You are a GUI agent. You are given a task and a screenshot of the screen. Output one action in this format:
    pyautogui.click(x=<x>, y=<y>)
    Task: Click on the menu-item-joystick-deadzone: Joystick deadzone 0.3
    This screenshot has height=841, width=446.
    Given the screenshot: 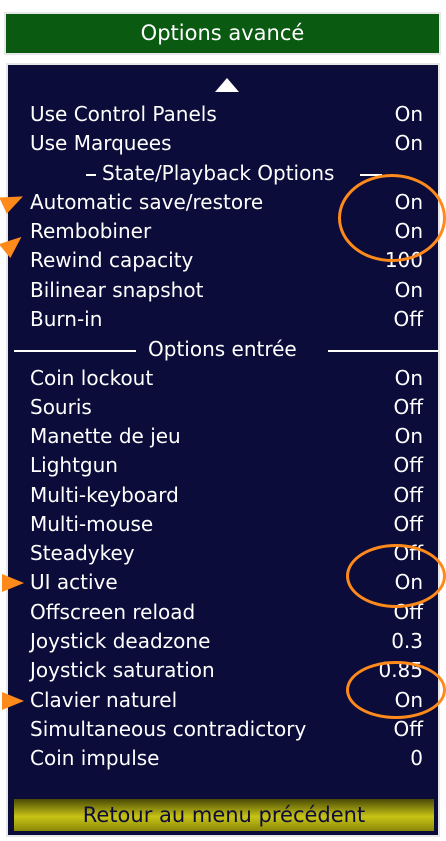 What is the action you would take?
    pyautogui.click(x=226, y=641)
    